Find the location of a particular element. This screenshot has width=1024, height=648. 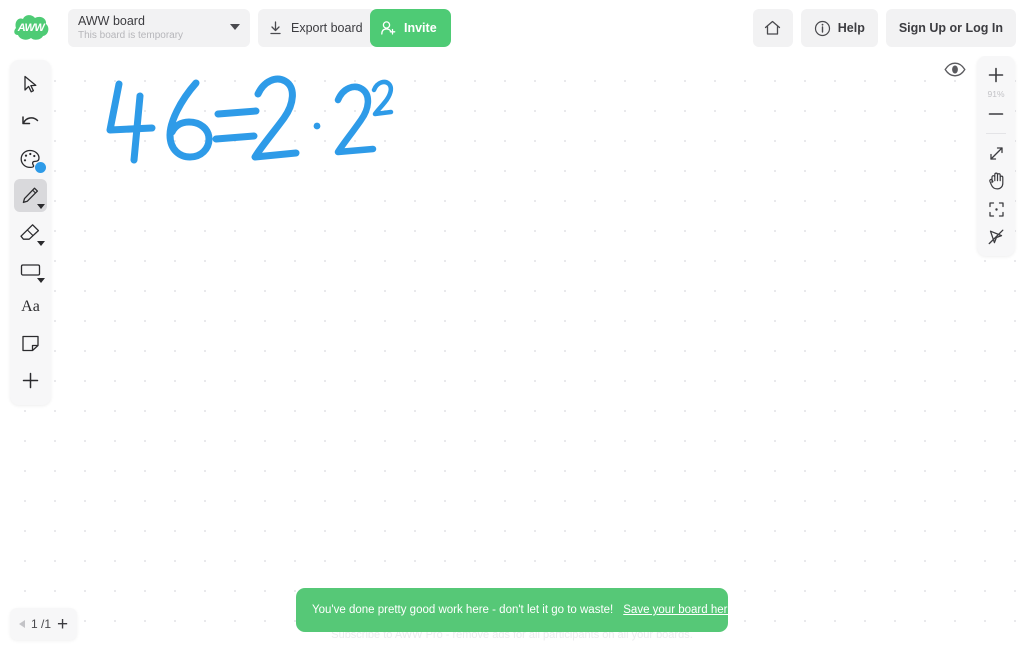

close-icon is located at coordinates (754, 610).